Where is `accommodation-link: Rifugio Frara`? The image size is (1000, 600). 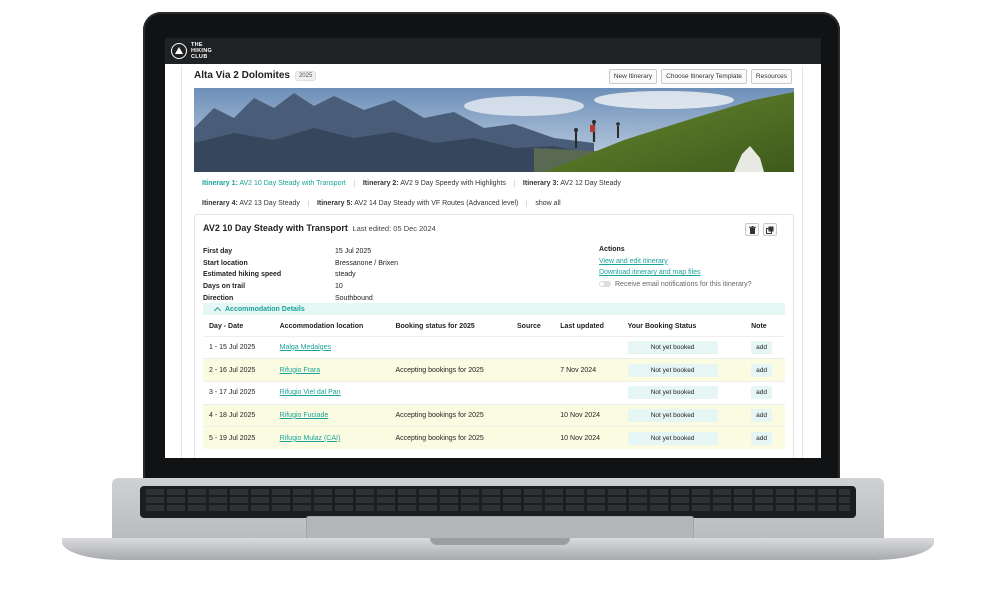
accommodation-link: Rifugio Frara is located at coordinates (300, 370).